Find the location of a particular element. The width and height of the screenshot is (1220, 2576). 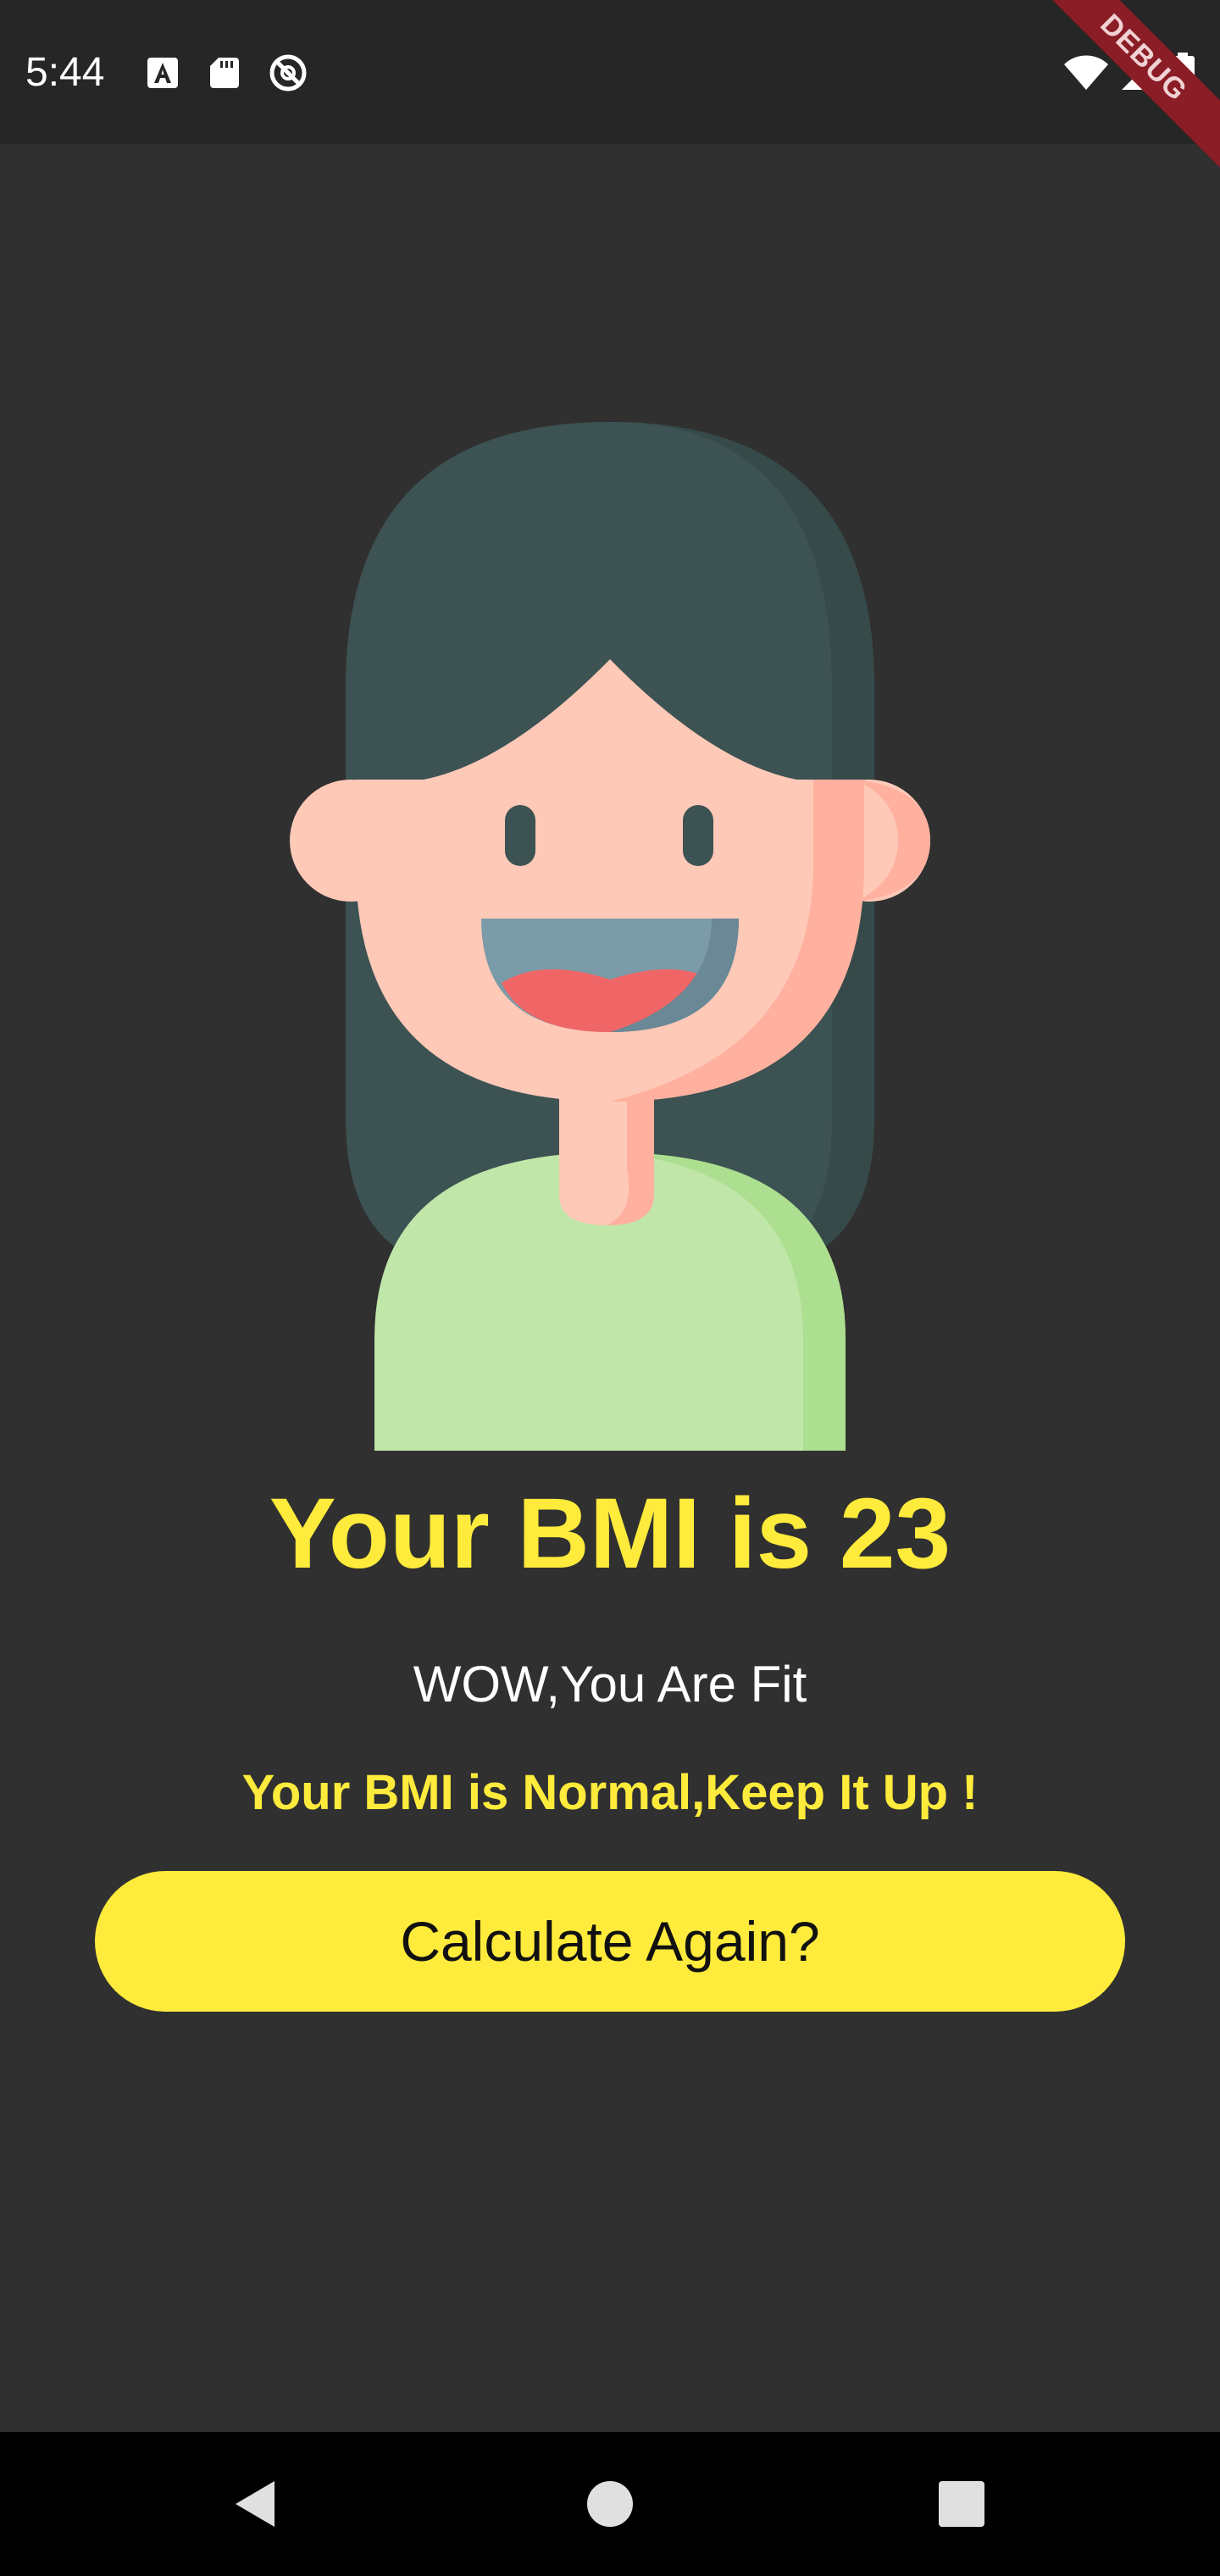

sd-card-icon is located at coordinates (223, 73).